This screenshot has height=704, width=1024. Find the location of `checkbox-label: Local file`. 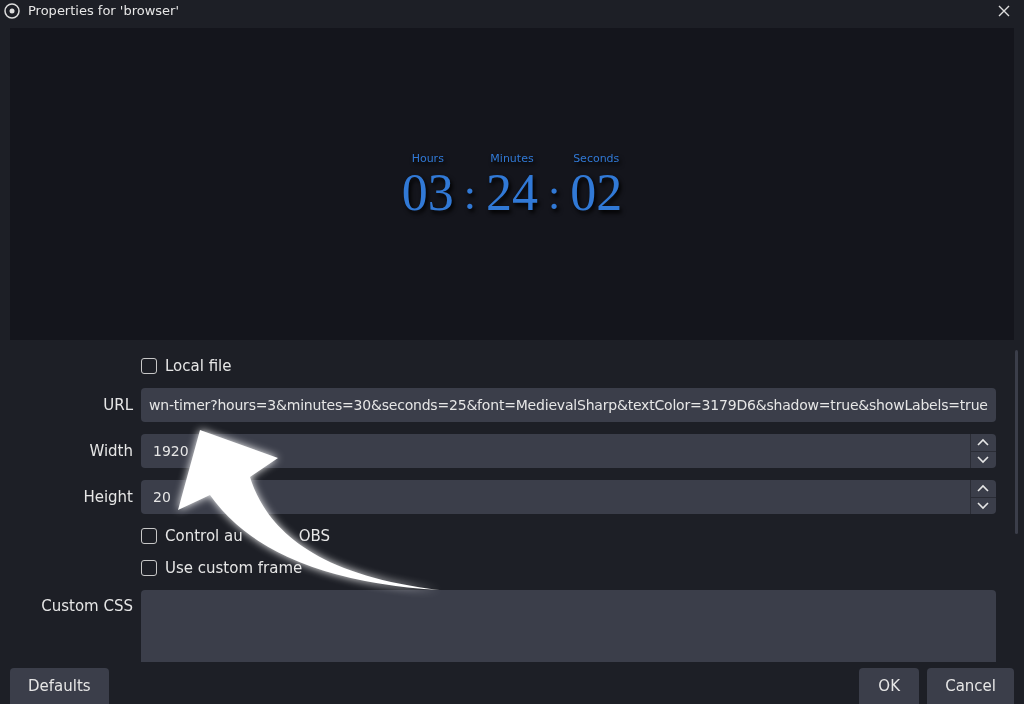

checkbox-label: Local file is located at coordinates (198, 366).